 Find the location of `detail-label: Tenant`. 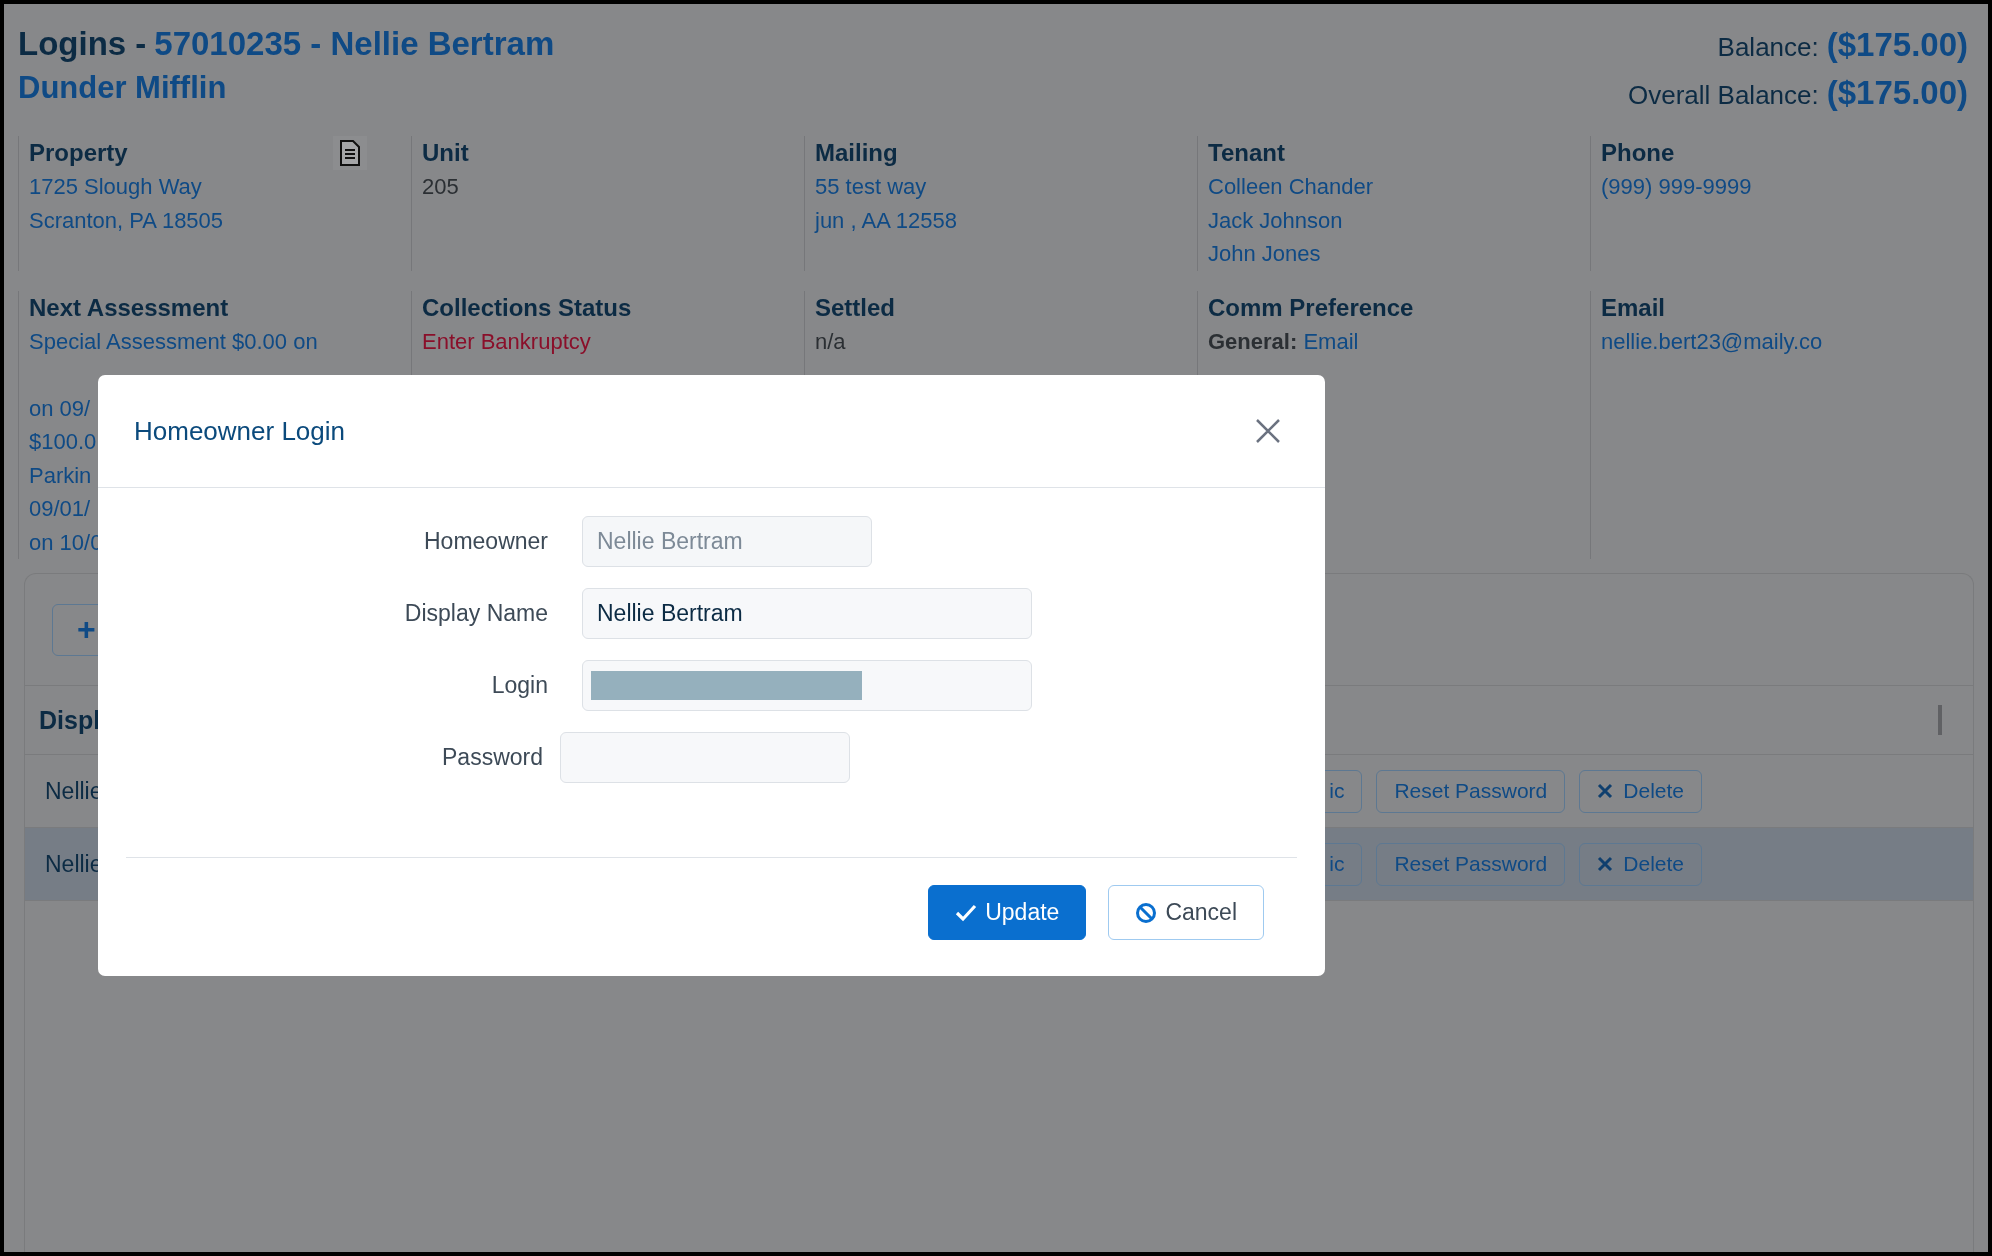

detail-label: Tenant is located at coordinates (1246, 153).